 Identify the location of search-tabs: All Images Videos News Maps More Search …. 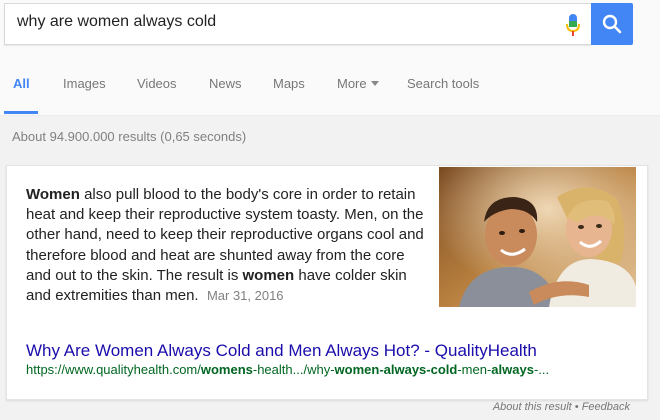
(330, 87).